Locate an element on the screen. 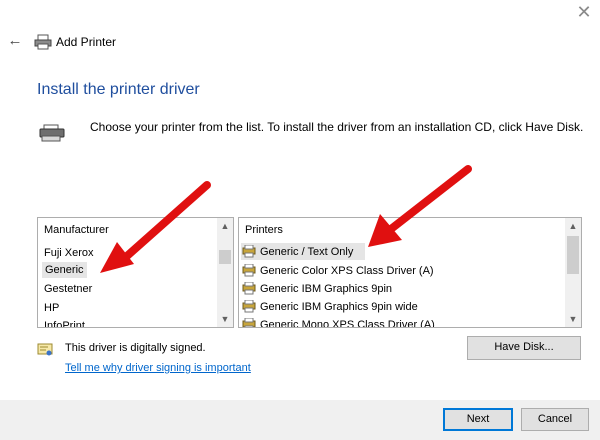 This screenshot has height=440, width=600. close-icon: ✕ is located at coordinates (584, 12).